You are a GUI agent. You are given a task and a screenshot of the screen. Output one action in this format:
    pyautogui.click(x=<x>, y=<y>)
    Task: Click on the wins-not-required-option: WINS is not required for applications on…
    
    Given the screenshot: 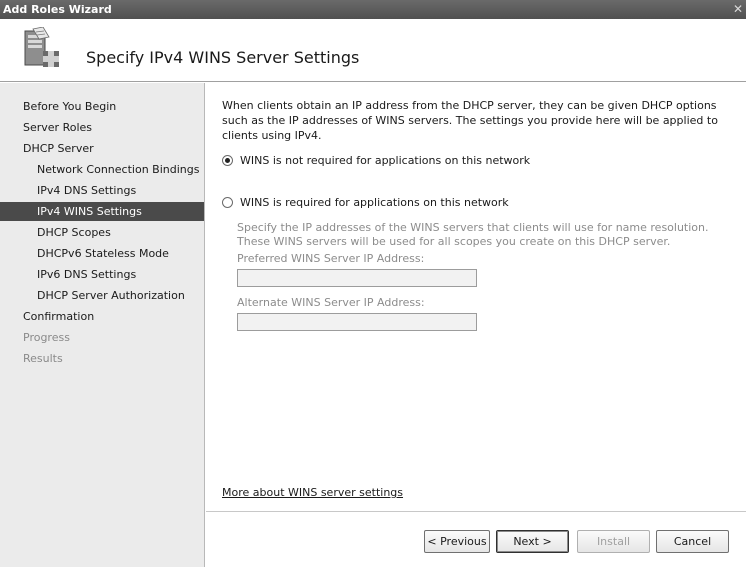 What is the action you would take?
    pyautogui.click(x=376, y=160)
    